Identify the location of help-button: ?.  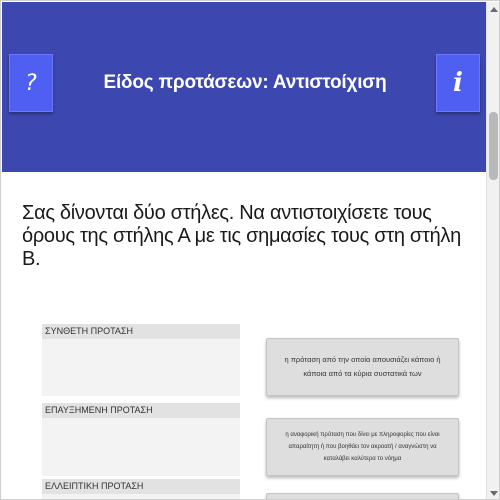
(31, 83).